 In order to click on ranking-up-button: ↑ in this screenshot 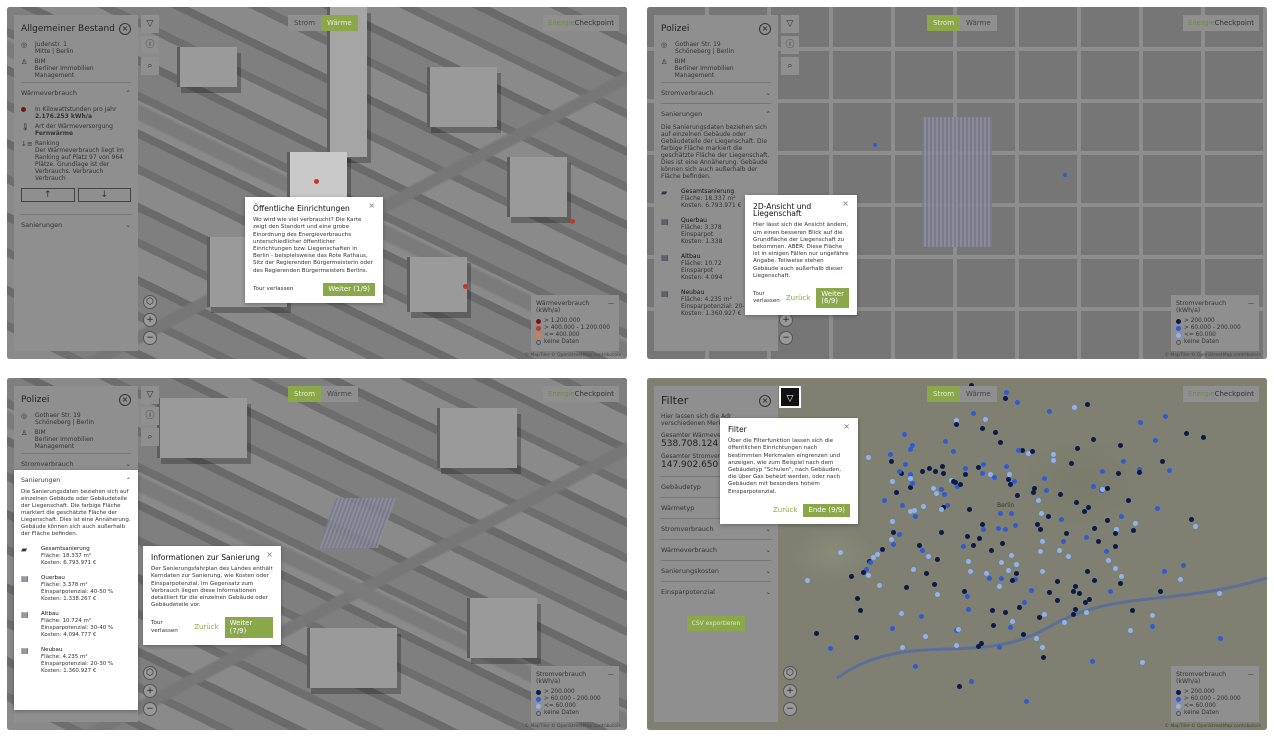, I will do `click(48, 195)`.